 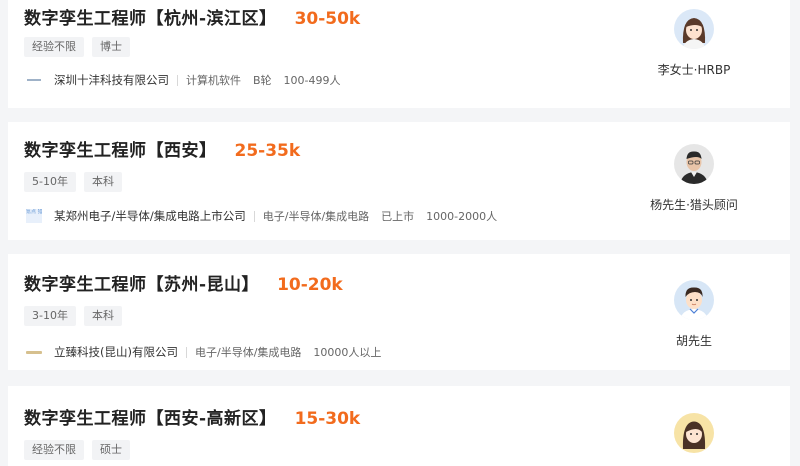 I want to click on recruiter-block: 胡先生, so click(x=694, y=314).